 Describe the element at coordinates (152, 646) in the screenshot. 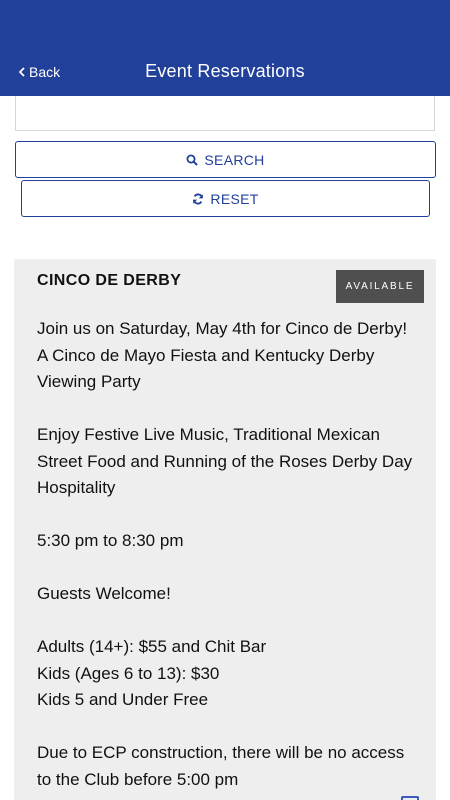

I see `description-line: Adults (14+): $55 and Chit Bar` at that location.